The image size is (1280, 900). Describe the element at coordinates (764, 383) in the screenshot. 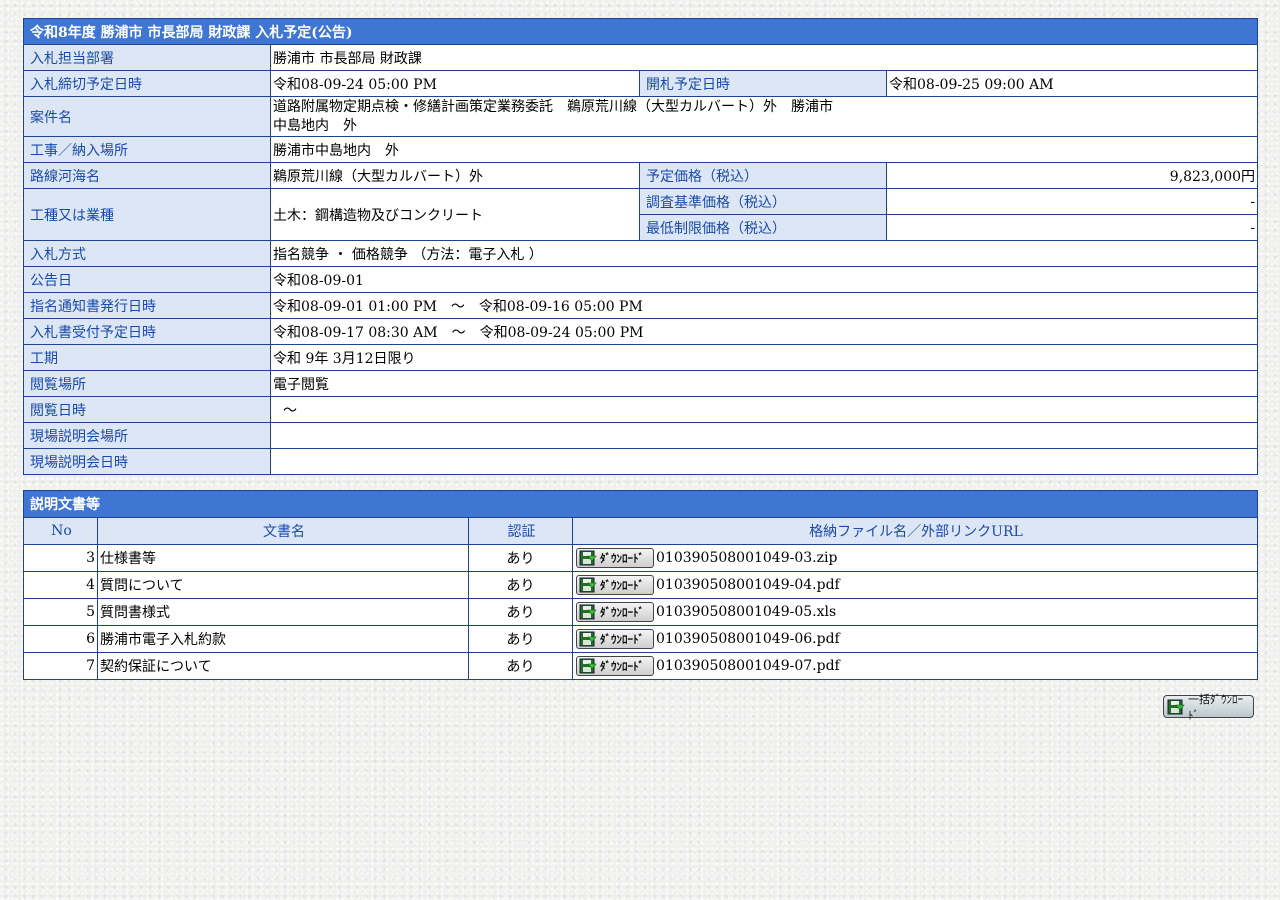

I see `view-place-value: 電子閲覧` at that location.